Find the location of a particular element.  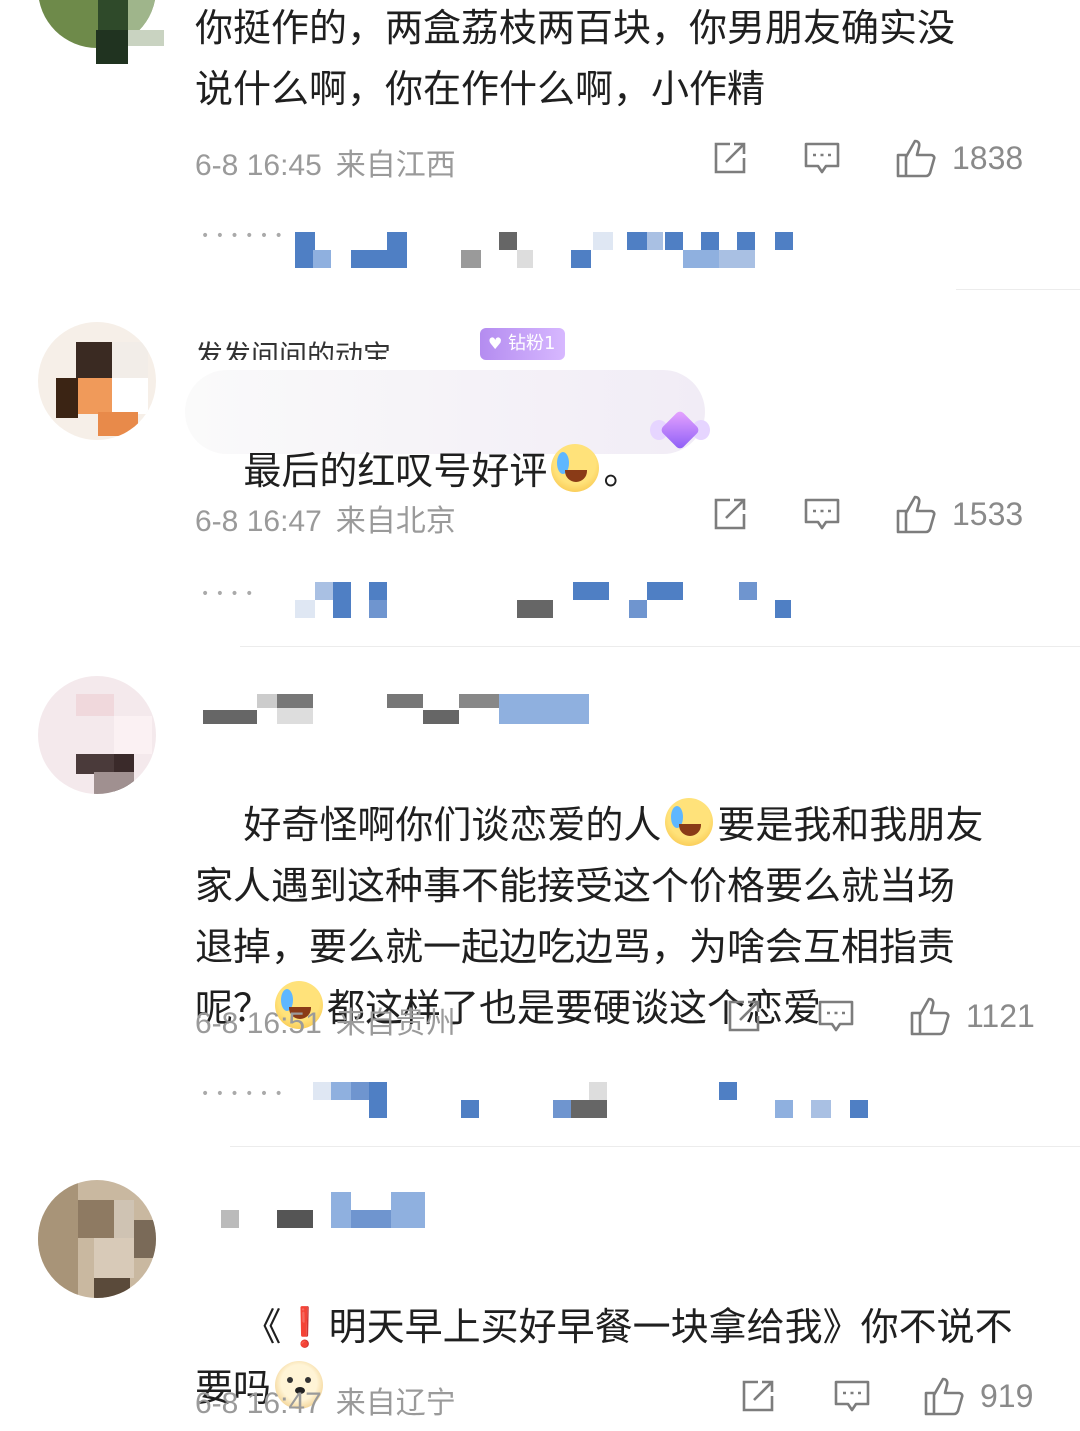

comment-meta: 6-8 16:47 来自辽宁 is located at coordinates (325, 1400).